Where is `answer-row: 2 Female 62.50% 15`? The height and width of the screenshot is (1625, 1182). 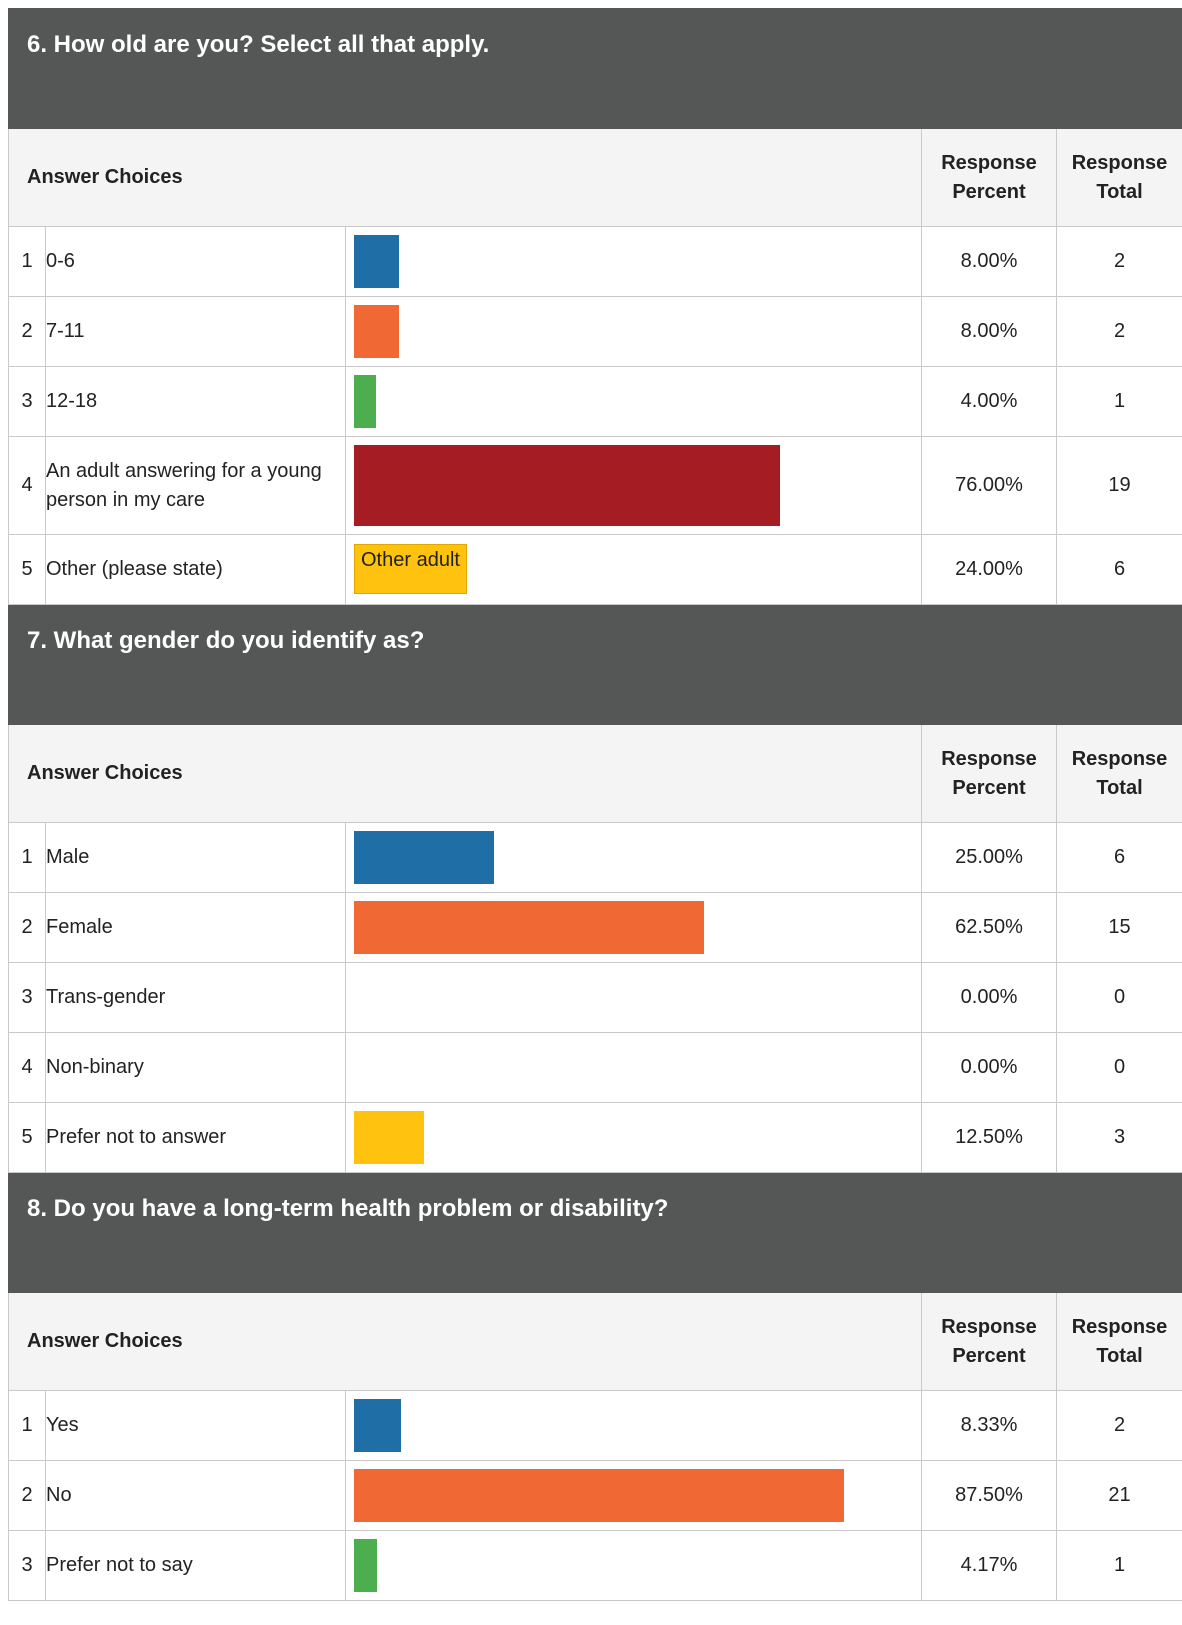 answer-row: 2 Female 62.50% 15 is located at coordinates (595, 927).